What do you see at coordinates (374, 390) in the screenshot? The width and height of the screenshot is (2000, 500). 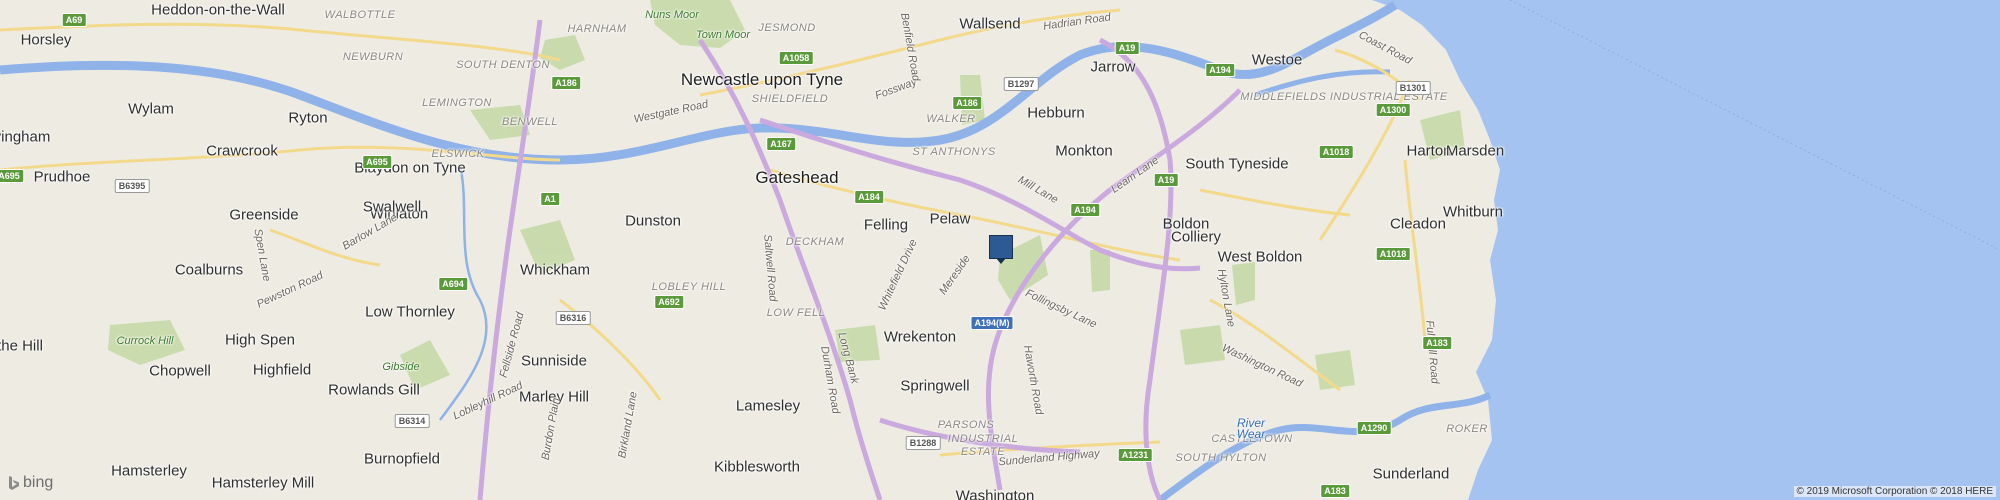 I see `place-label: Rowlands Gill` at bounding box center [374, 390].